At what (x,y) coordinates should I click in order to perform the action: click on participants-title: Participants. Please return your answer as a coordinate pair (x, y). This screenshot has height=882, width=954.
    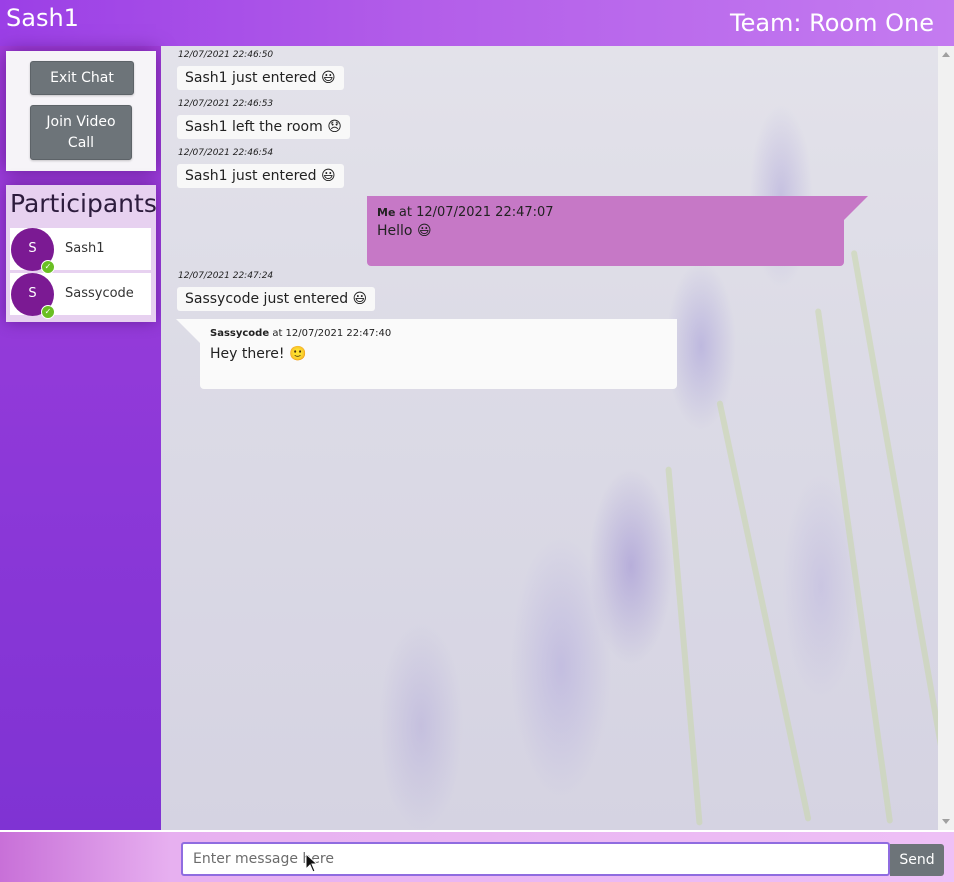
    Looking at the image, I should click on (83, 203).